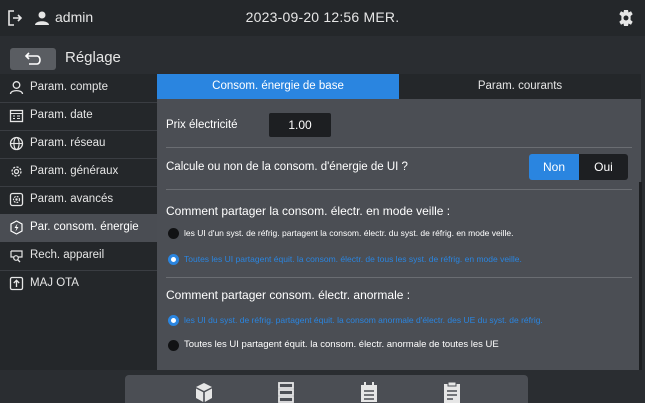 The height and width of the screenshot is (403, 645). I want to click on abnormal-option-1-radio, so click(173, 320).